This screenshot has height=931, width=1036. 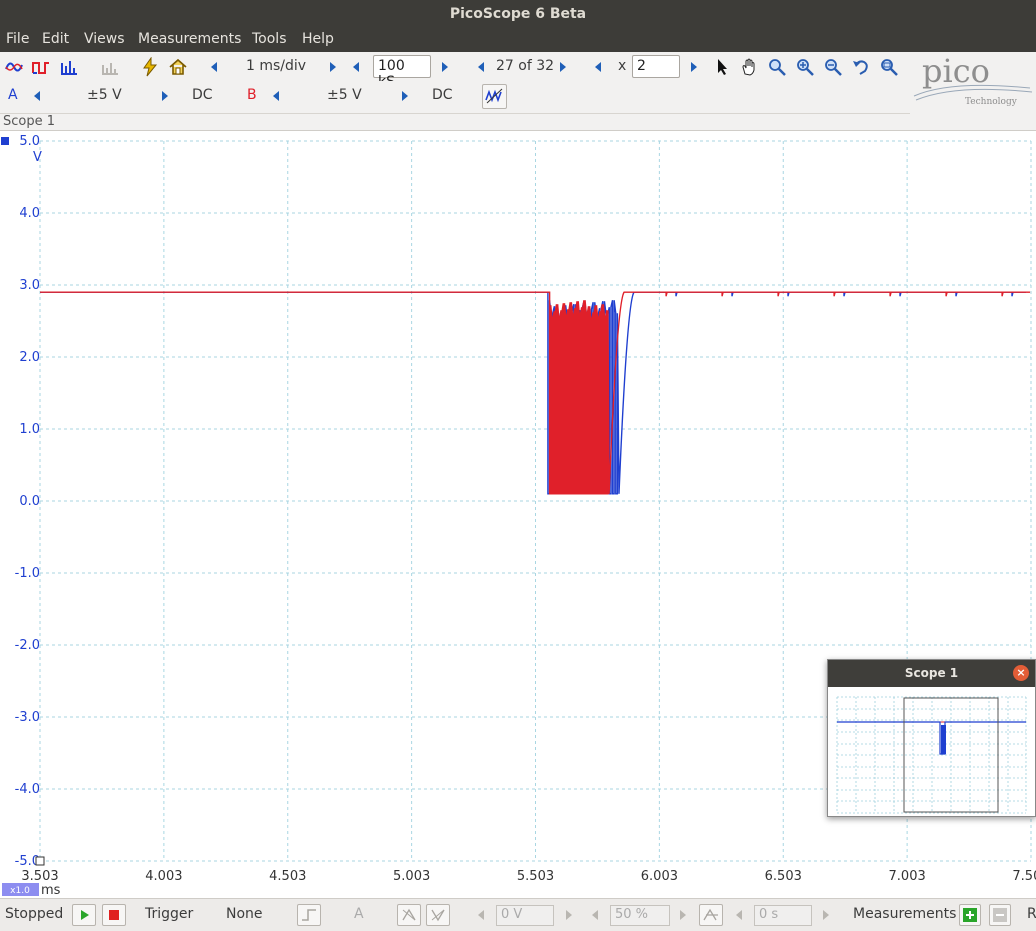 I want to click on add-measurement-button, so click(x=970, y=915).